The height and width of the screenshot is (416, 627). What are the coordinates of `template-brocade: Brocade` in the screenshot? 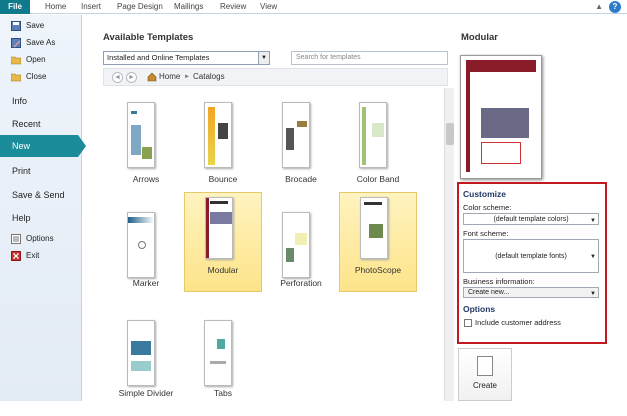 It's located at (301, 147).